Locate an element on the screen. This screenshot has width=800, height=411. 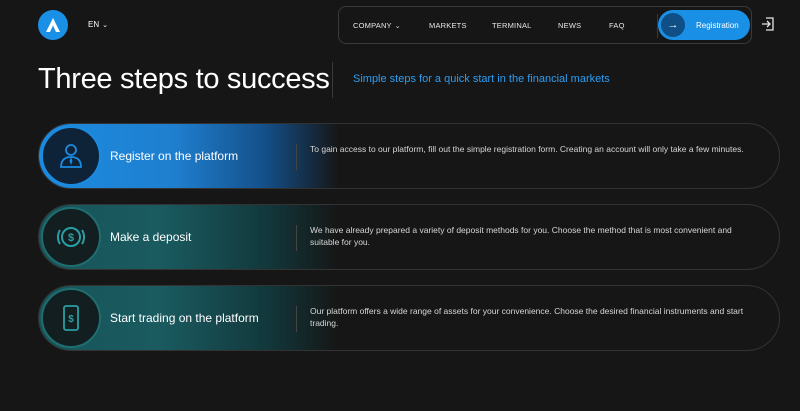
logo-a-icon is located at coordinates (53, 25).